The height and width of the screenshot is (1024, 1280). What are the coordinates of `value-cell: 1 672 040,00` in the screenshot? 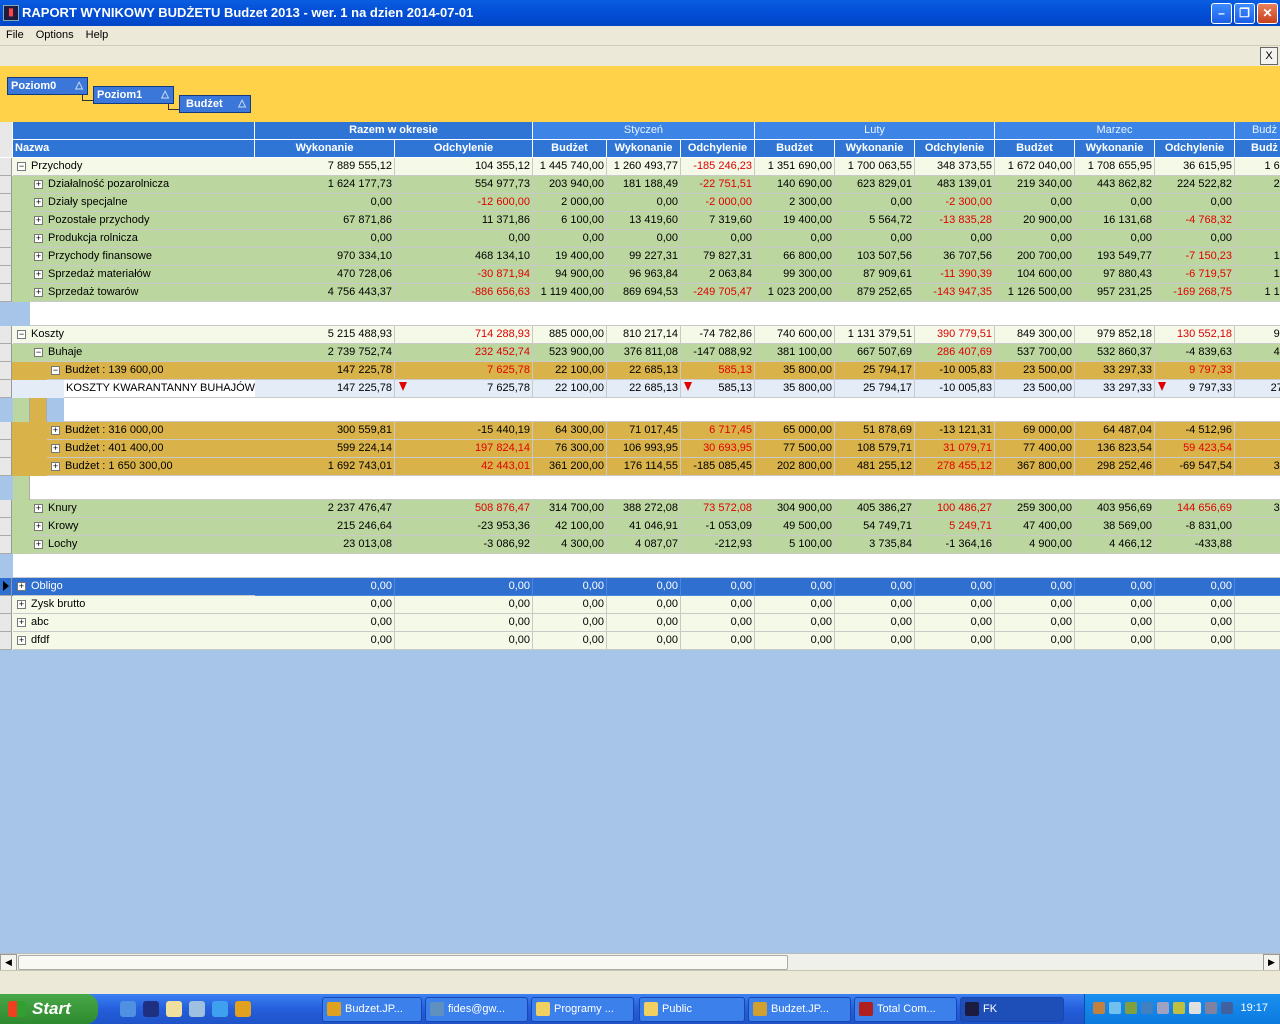 It's located at (1035, 167).